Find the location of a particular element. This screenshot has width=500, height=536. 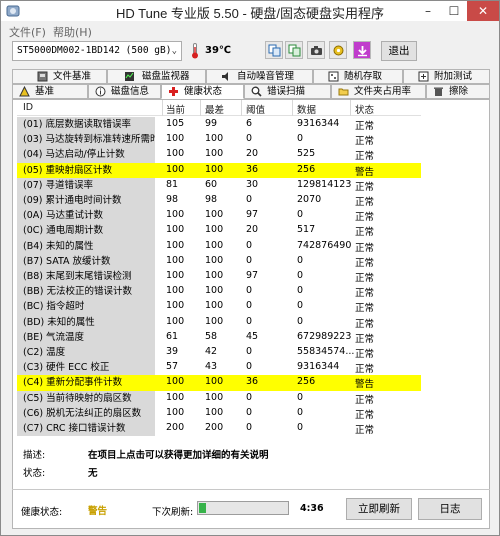

refresh-progress-bar is located at coordinates (243, 508).